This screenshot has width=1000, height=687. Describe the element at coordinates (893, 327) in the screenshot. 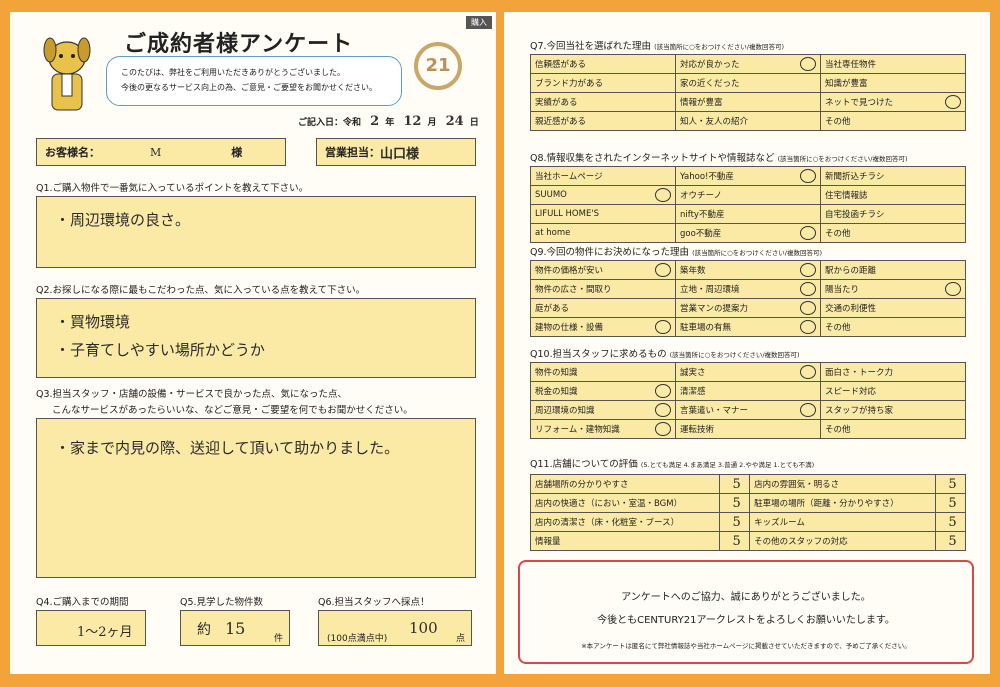

I see `q9-option: その他` at that location.